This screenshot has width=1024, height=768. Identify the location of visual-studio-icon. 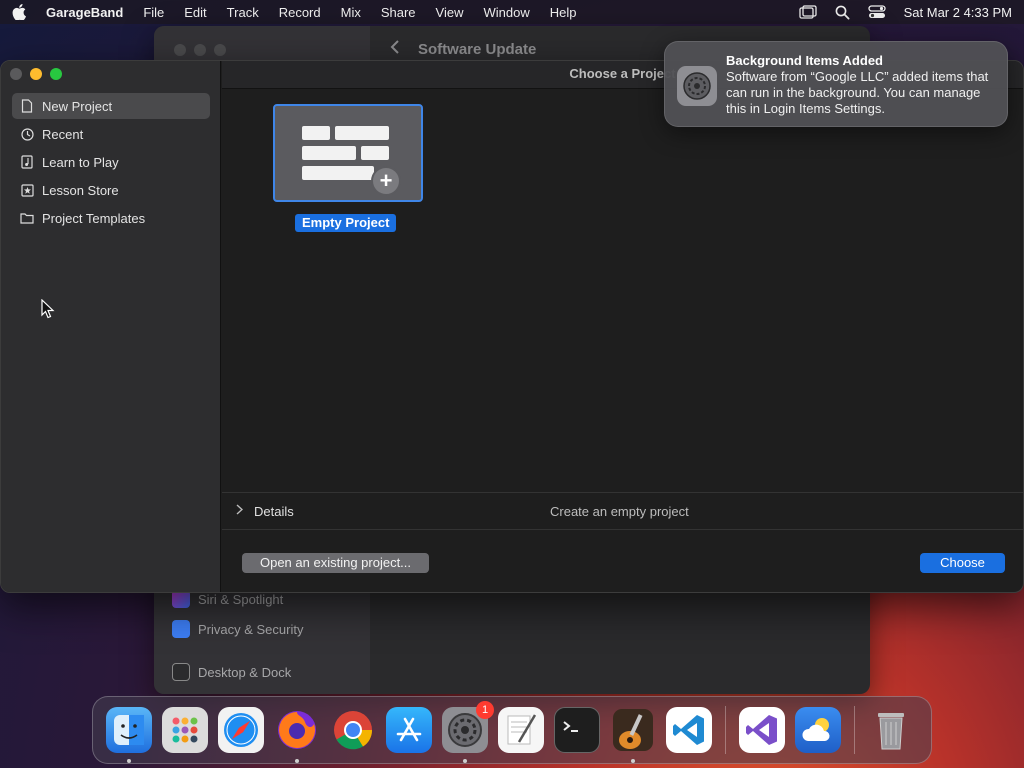
(762, 730).